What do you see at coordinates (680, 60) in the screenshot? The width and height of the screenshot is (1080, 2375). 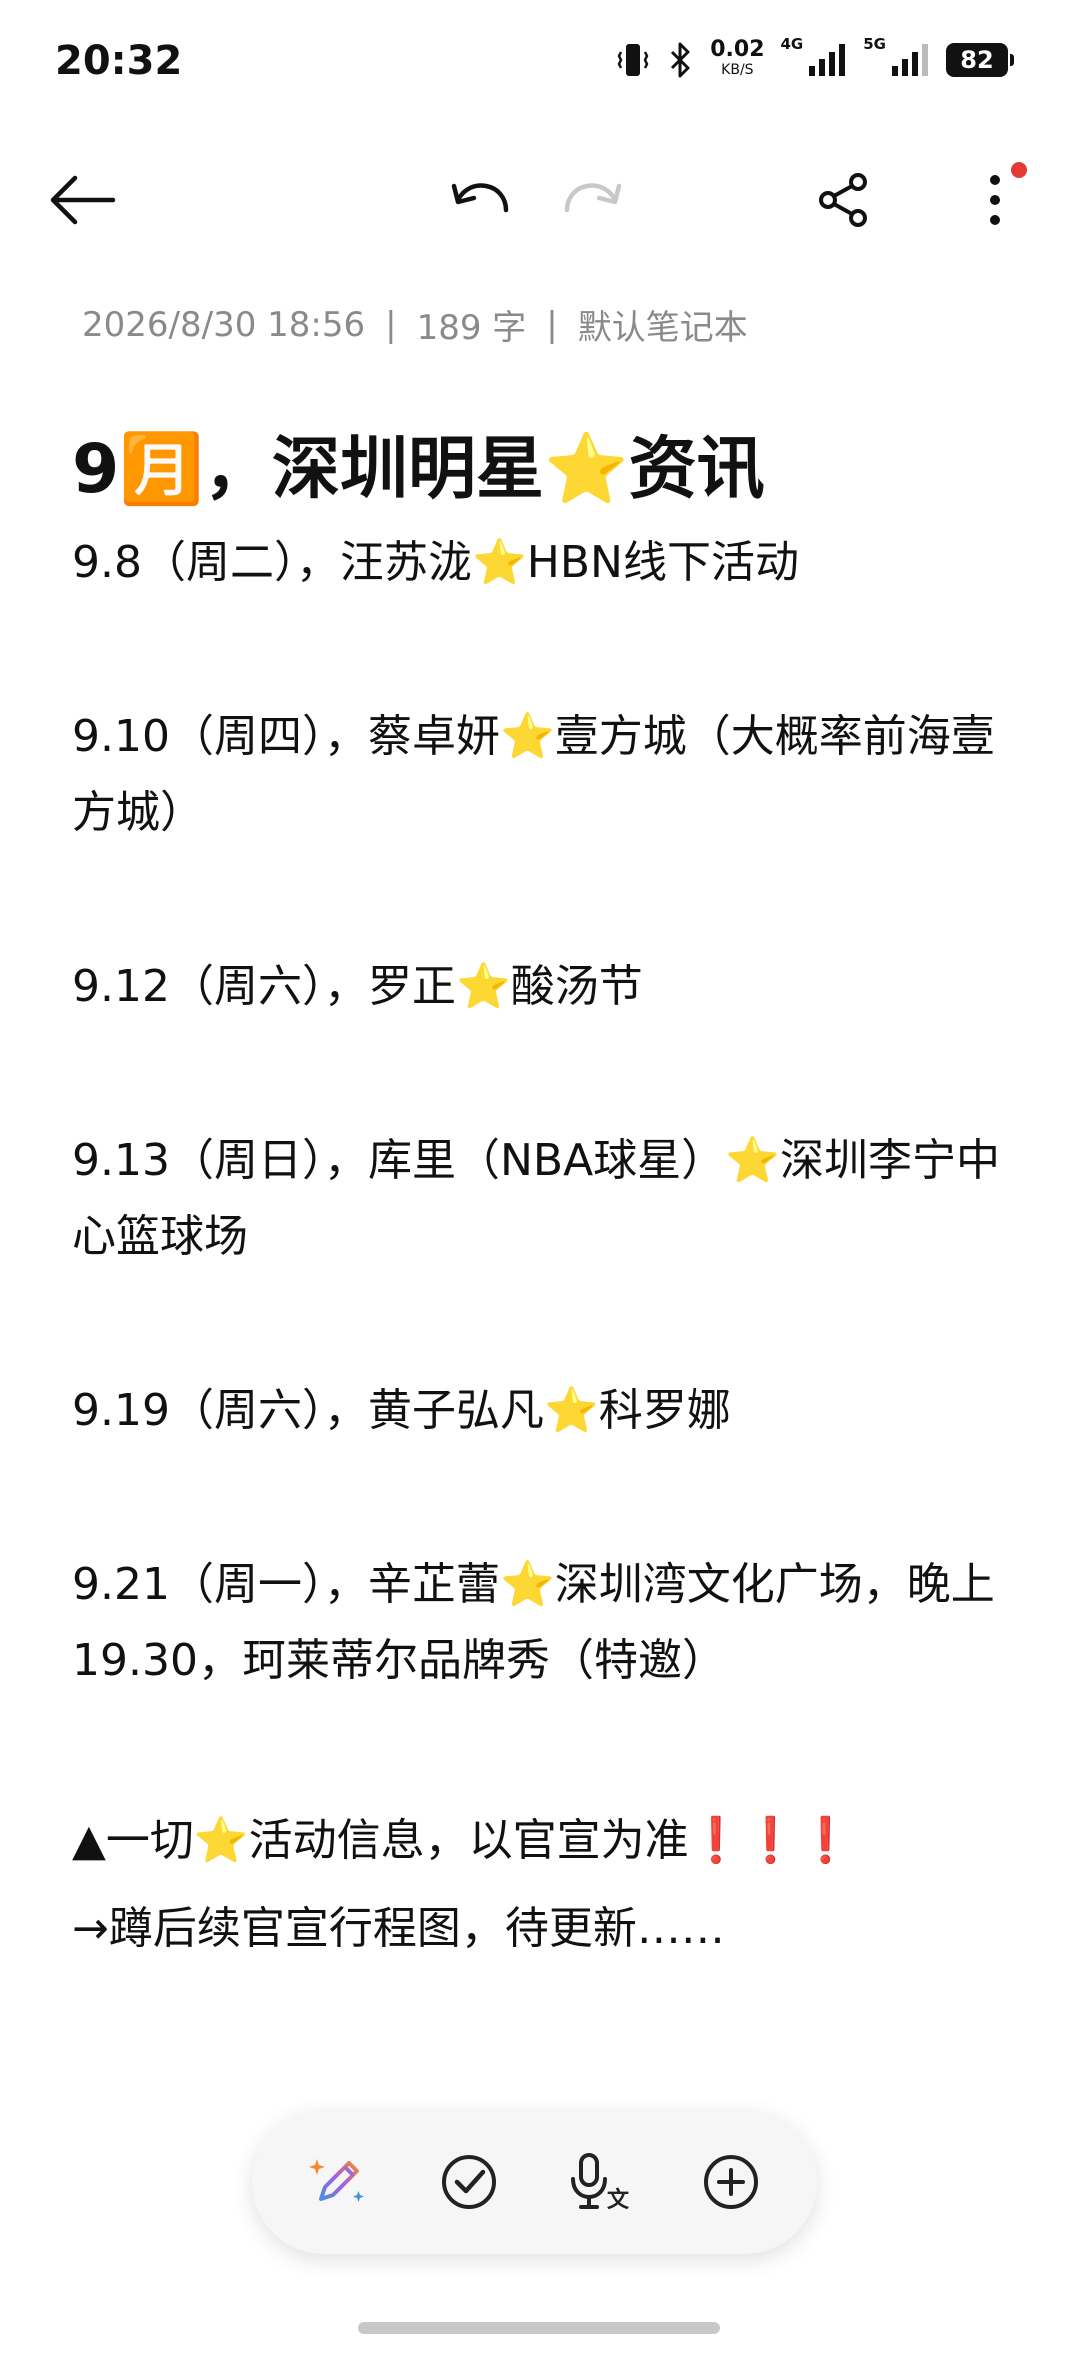 I see `bluetooth-icon` at bounding box center [680, 60].